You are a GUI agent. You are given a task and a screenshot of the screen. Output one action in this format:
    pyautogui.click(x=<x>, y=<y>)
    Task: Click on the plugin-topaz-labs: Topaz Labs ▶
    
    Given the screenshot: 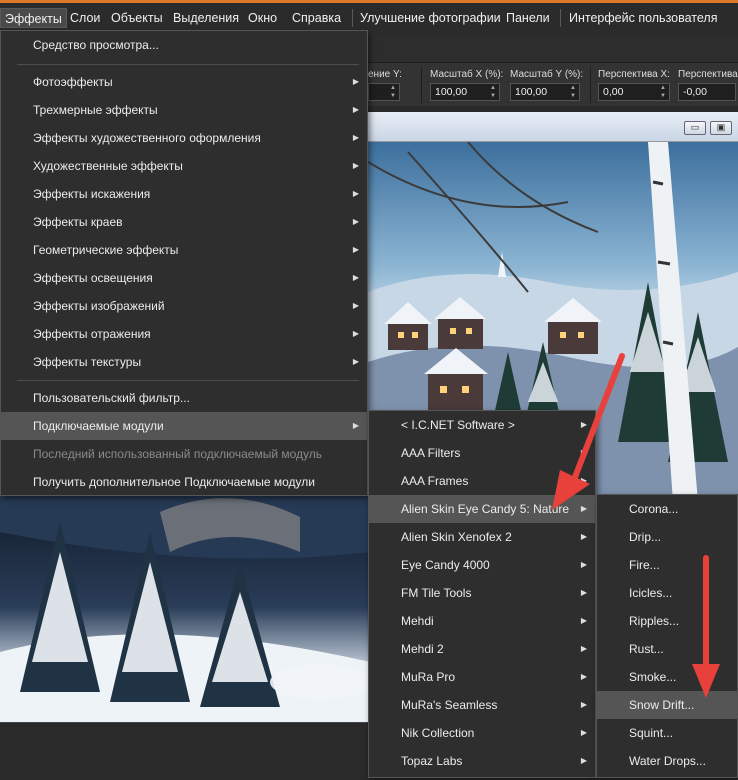 What is the action you would take?
    pyautogui.click(x=482, y=761)
    